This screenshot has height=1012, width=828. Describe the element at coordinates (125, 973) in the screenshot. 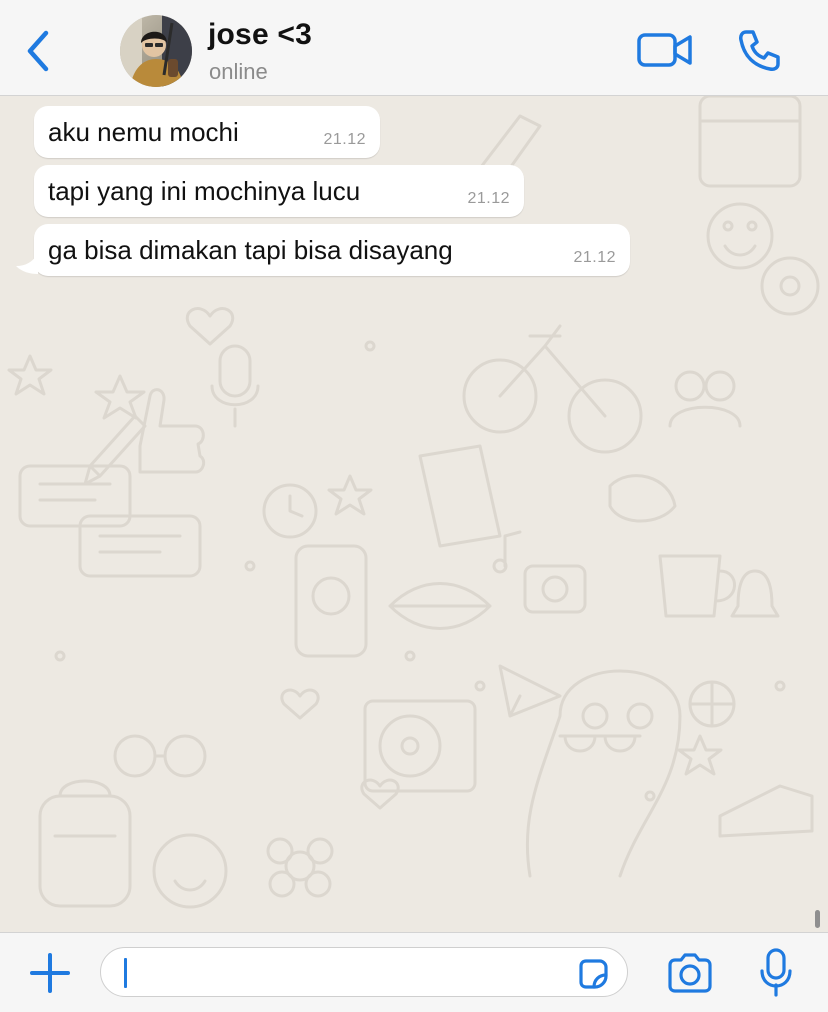

I see `text-caret` at that location.